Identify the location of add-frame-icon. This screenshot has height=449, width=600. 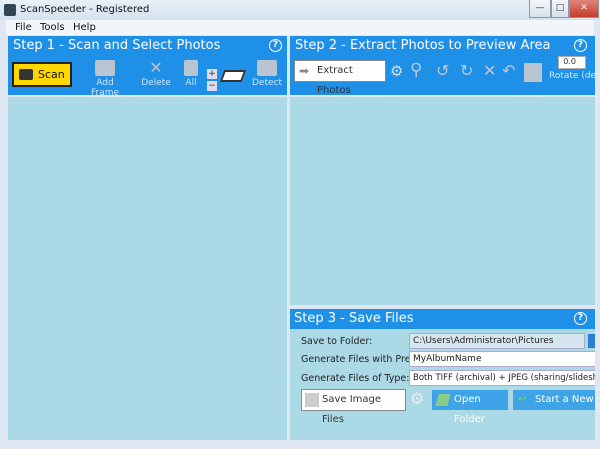
(105, 68).